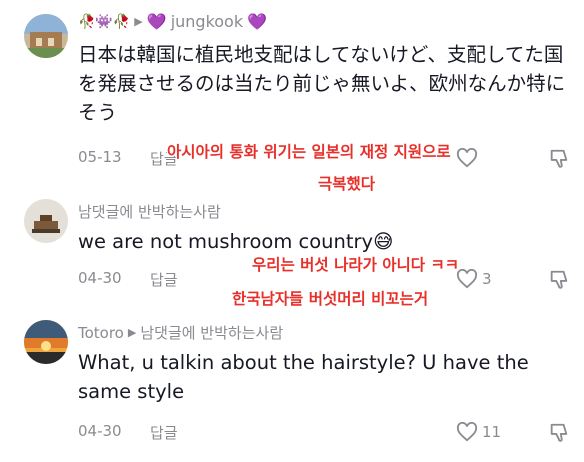 The image size is (584, 462). Describe the element at coordinates (309, 152) in the screenshot. I see `overlay-caption-1: 아시아의 통화 위기는 일본의 재정 지원으로` at that location.